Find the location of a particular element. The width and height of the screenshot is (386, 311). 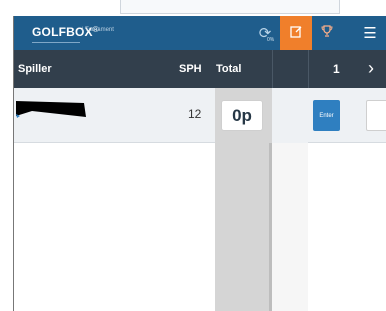

top-strip-box is located at coordinates (230, 7).